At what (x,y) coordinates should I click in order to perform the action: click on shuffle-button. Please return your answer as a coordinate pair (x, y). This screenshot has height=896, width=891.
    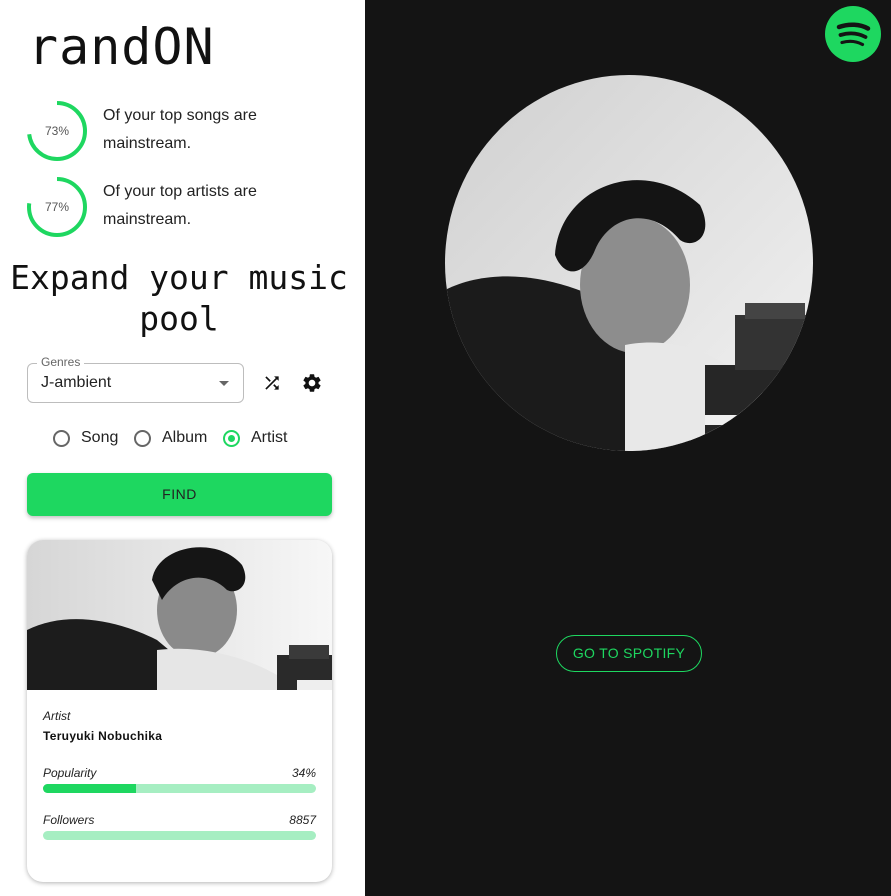
    Looking at the image, I should click on (272, 383).